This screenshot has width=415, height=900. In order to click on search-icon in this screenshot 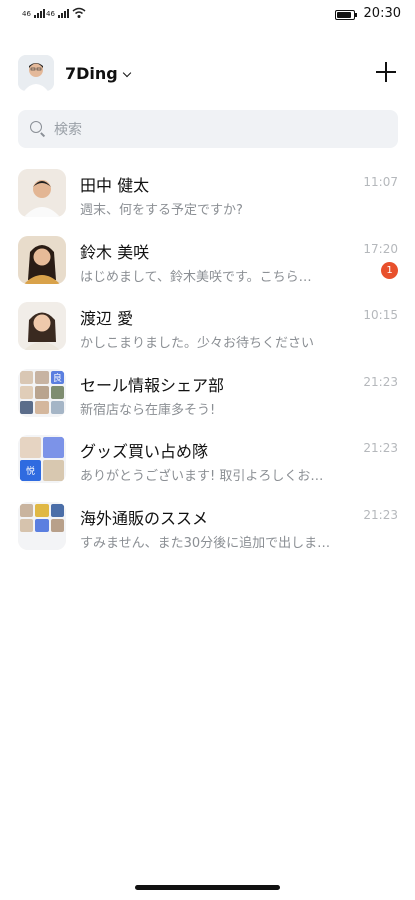, I will do `click(36, 127)`.